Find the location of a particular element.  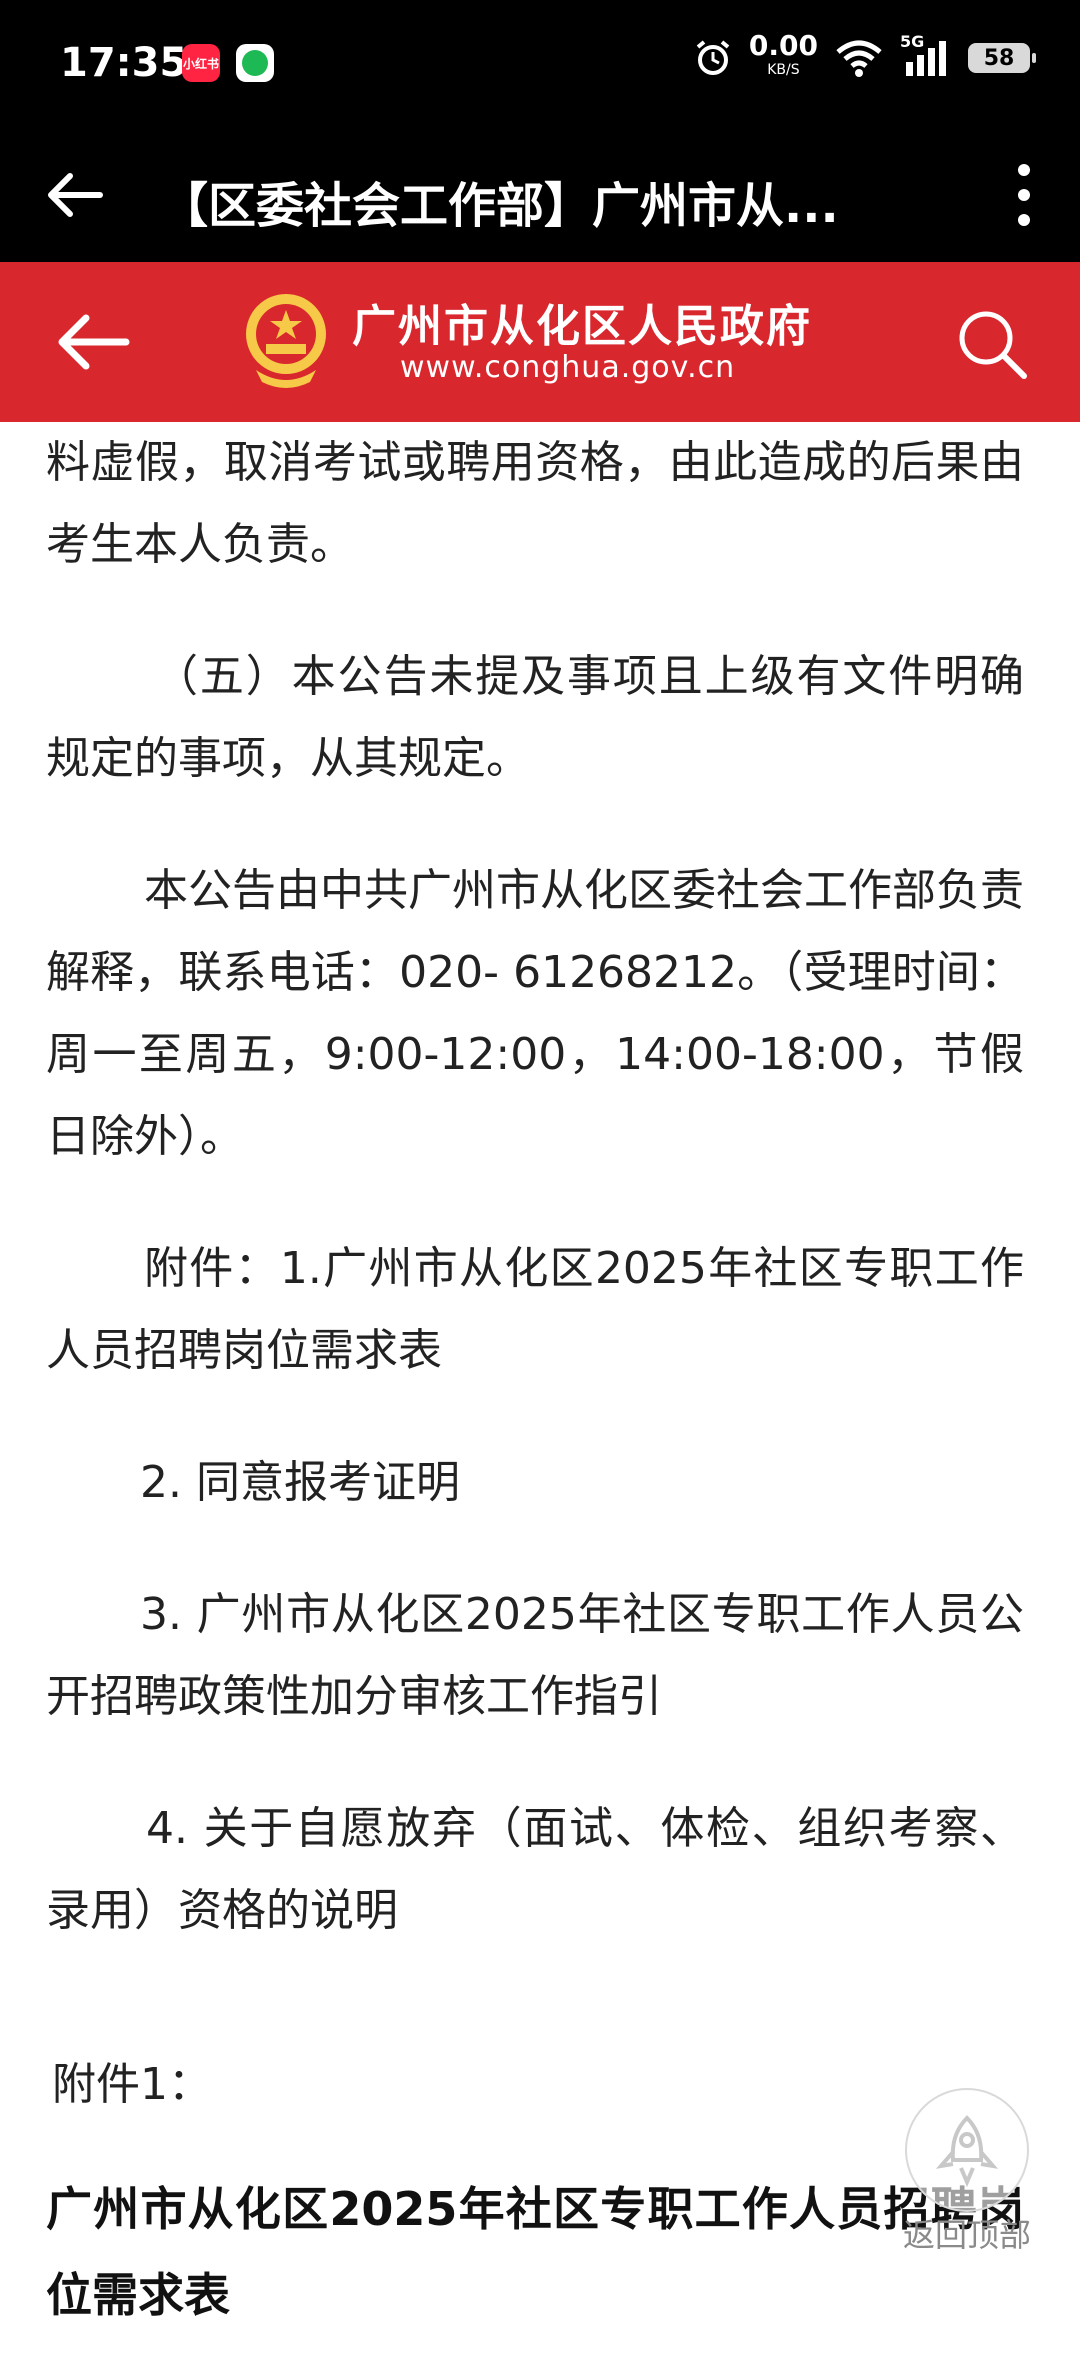

wifi-icon is located at coordinates (859, 58).